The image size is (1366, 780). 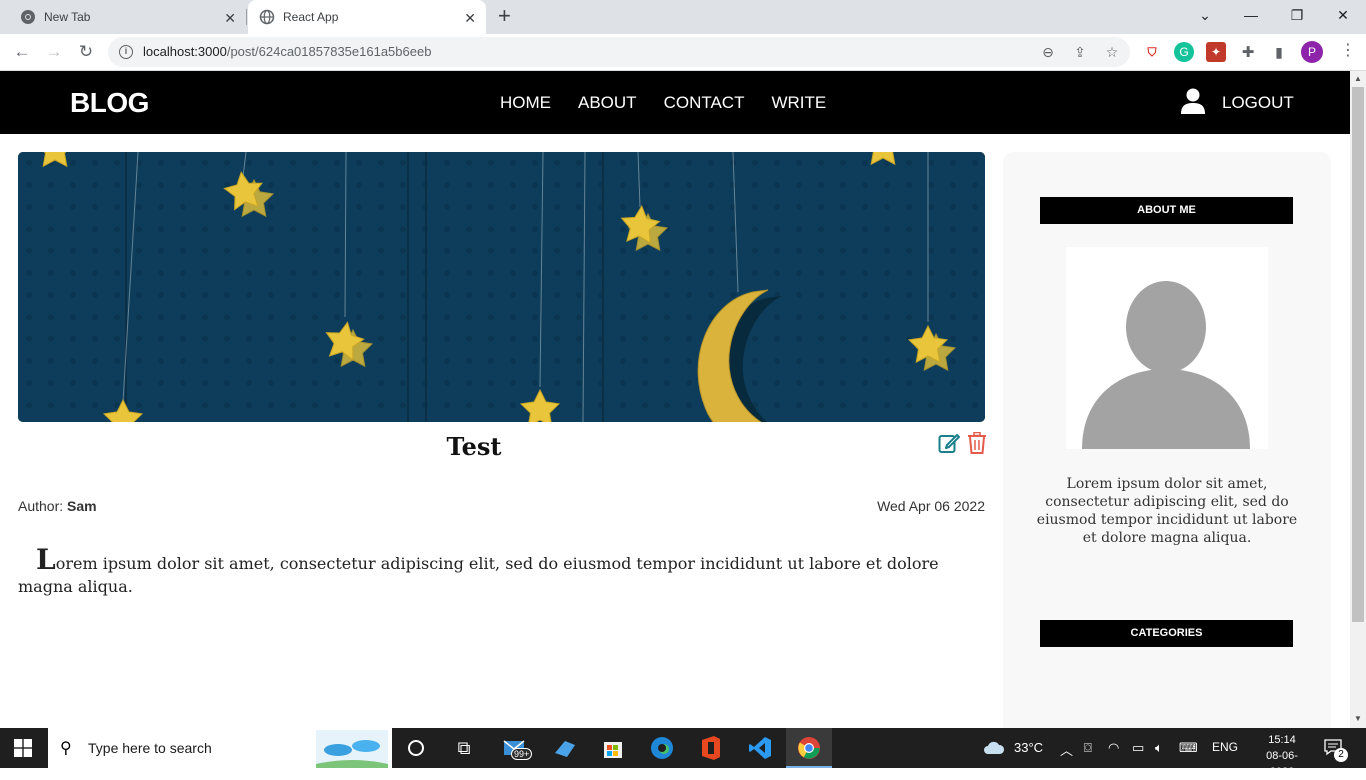 I want to click on reload-icon: ↻, so click(x=86, y=52).